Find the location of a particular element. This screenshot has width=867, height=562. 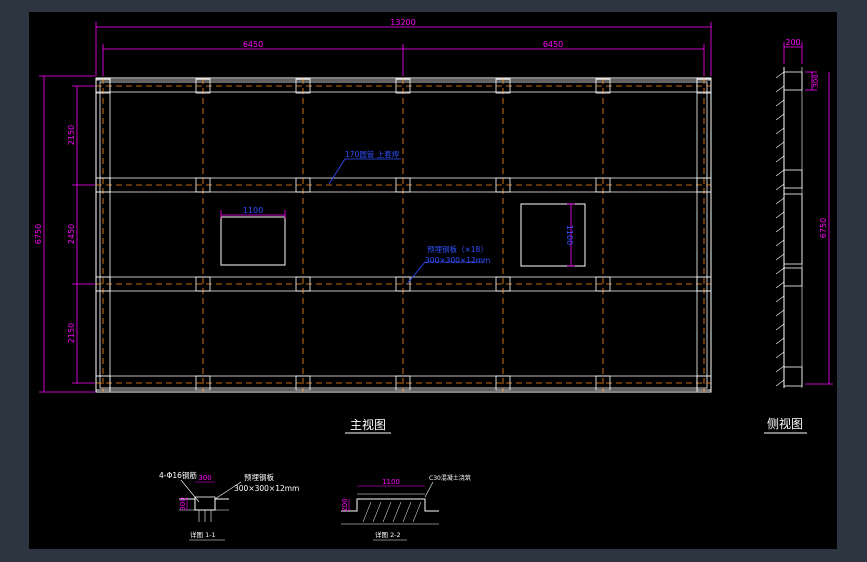

beam-note-leader is located at coordinates (337, 171).